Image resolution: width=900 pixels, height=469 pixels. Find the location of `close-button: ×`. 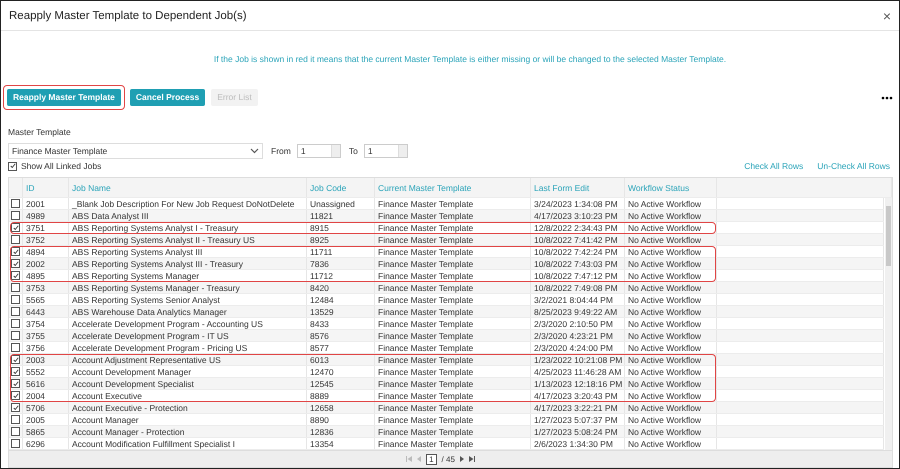

close-button: × is located at coordinates (886, 16).